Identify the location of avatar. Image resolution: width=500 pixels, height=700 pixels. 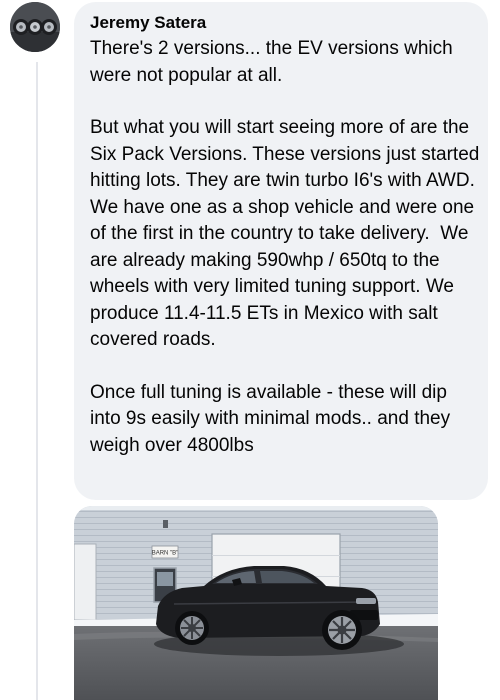
(35, 27).